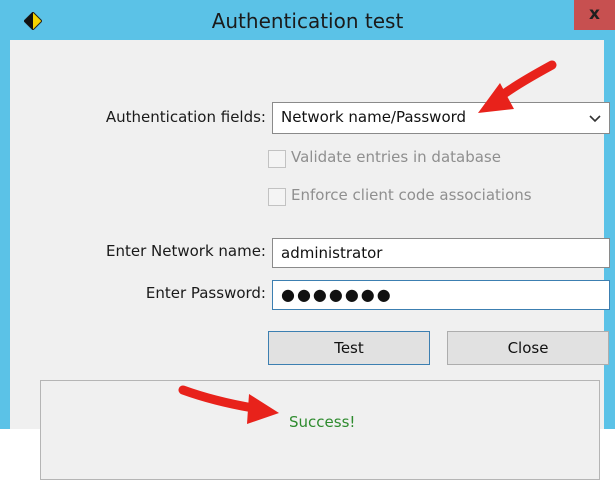  Describe the element at coordinates (441, 253) in the screenshot. I see `network-name-input: administrator` at that location.